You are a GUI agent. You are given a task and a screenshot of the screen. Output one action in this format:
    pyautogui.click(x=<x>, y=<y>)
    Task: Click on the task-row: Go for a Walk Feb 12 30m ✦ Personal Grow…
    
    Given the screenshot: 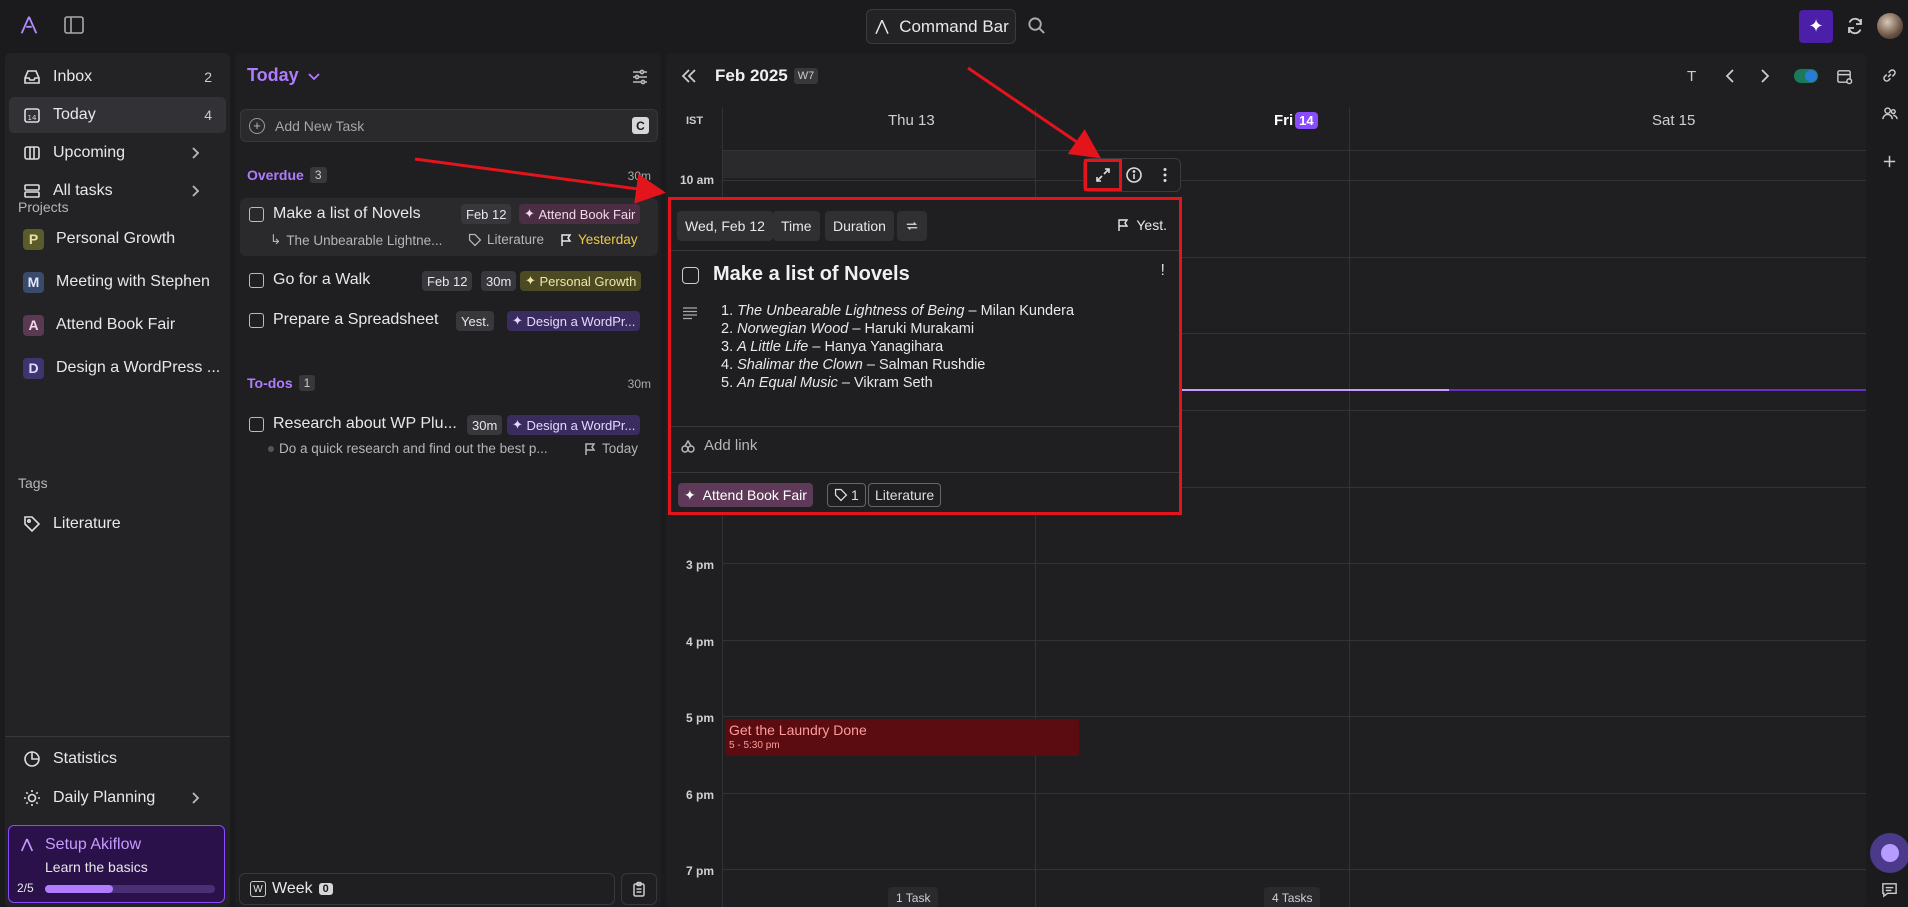 What is the action you would take?
    pyautogui.click(x=449, y=281)
    